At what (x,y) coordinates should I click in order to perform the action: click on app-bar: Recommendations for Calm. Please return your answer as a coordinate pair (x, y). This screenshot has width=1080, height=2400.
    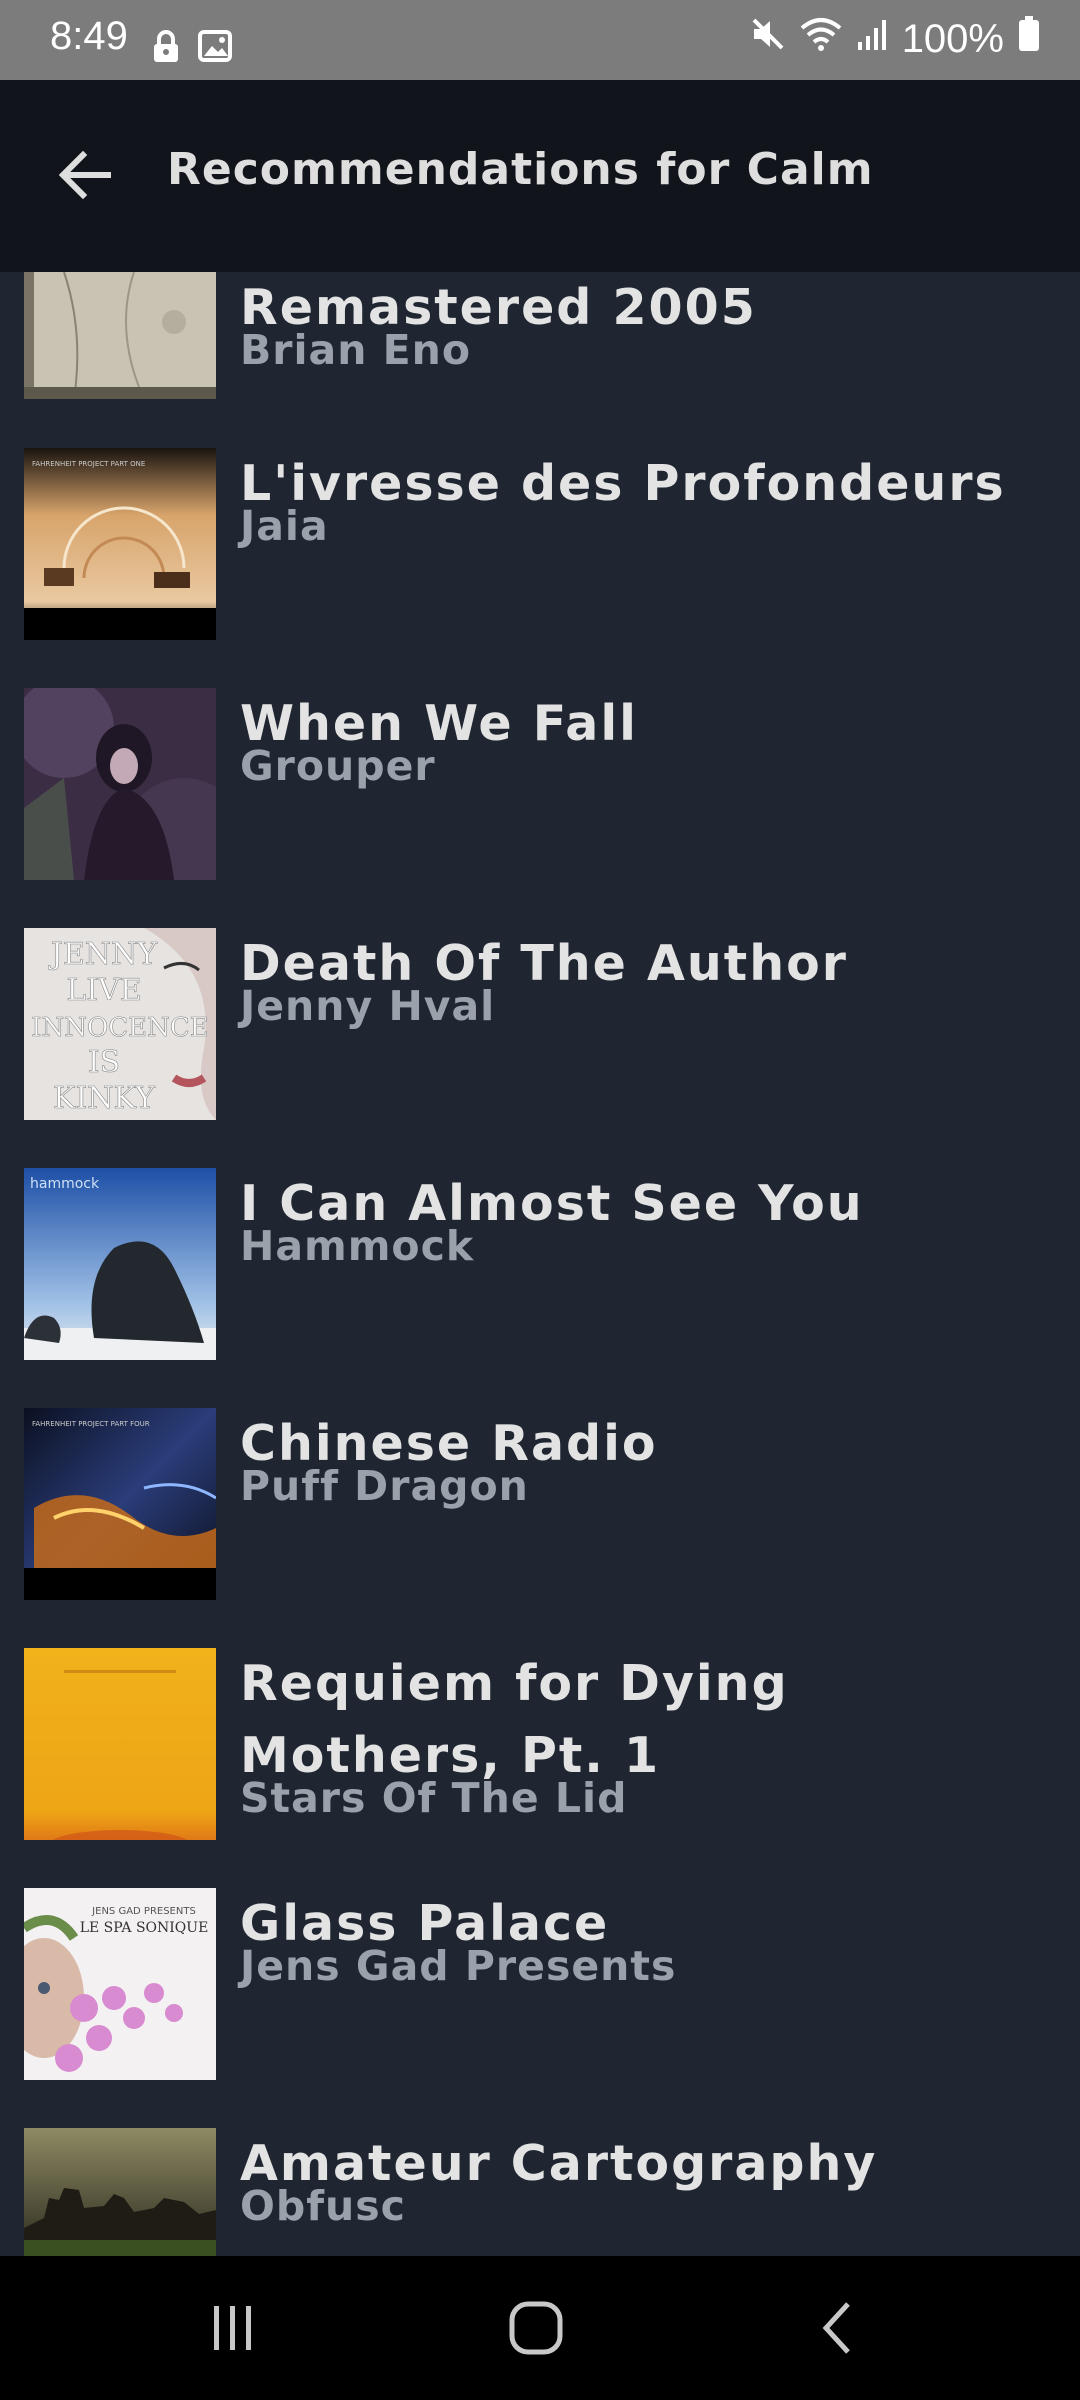
    Looking at the image, I should click on (540, 176).